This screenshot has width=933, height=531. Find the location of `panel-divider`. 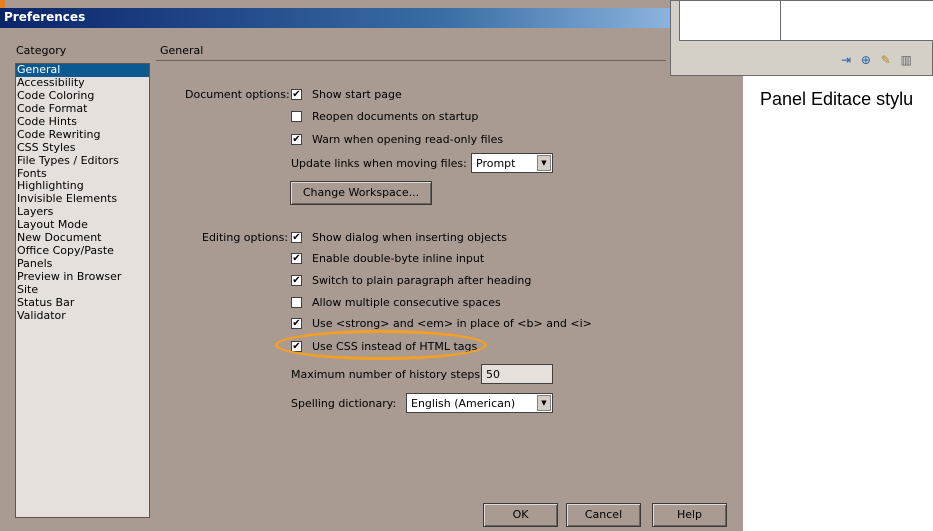

panel-divider is located at coordinates (780, 21).